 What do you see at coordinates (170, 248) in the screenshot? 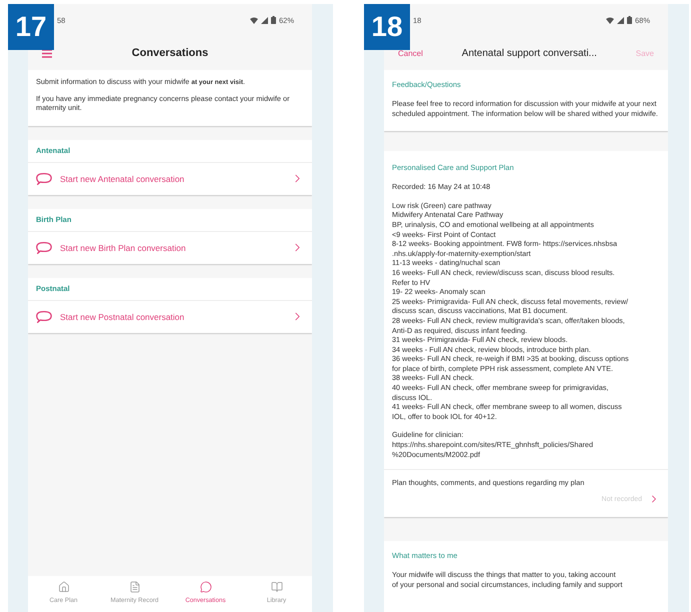
I see `start-conversation-row: Start new Birth Plan conversation` at bounding box center [170, 248].